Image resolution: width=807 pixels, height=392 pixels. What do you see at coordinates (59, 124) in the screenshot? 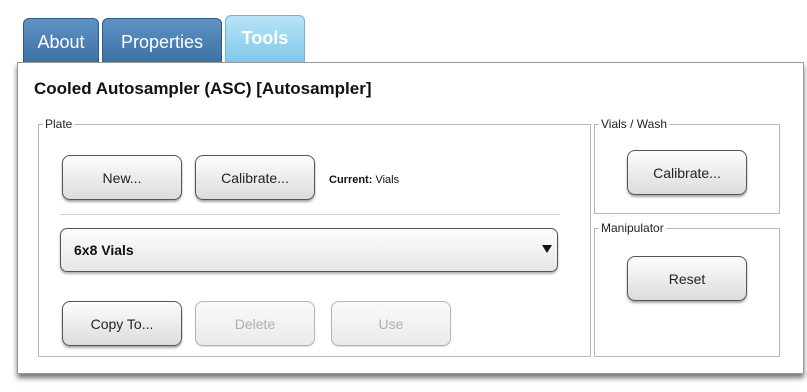
I see `plate-legend: Plate` at bounding box center [59, 124].